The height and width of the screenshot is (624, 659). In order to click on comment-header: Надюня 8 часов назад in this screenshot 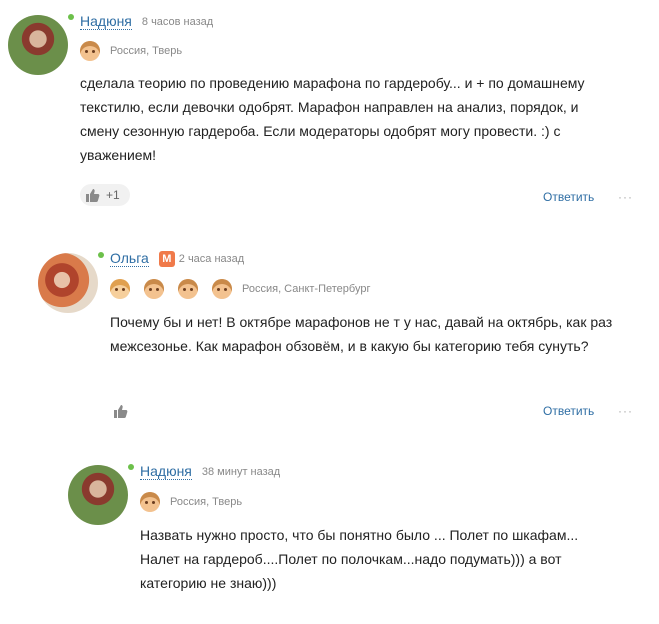, I will do `click(146, 21)`.